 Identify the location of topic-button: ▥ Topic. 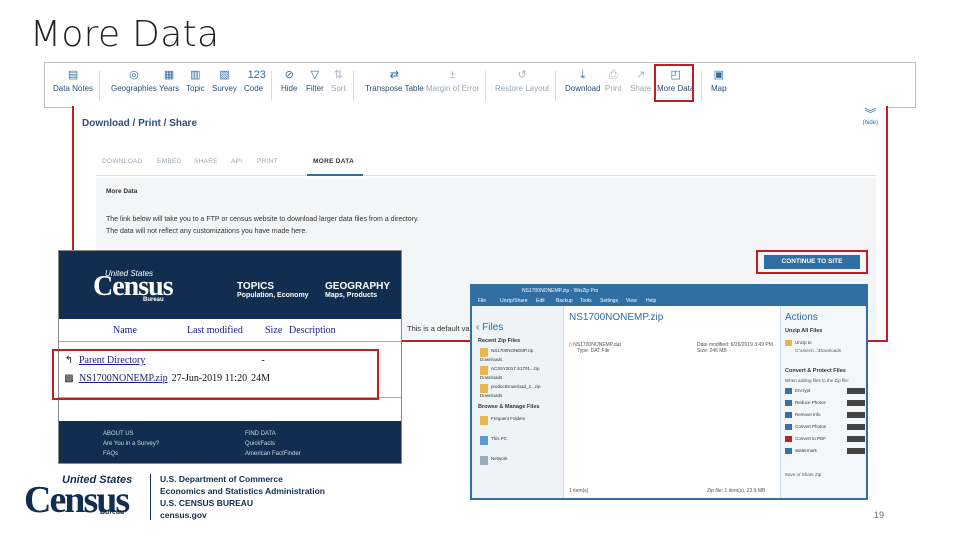
(195, 81).